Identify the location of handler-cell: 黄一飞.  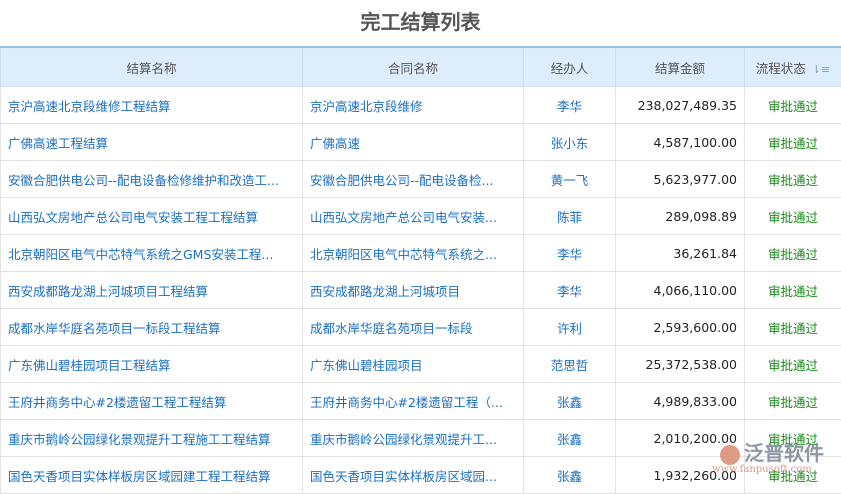
(570, 179).